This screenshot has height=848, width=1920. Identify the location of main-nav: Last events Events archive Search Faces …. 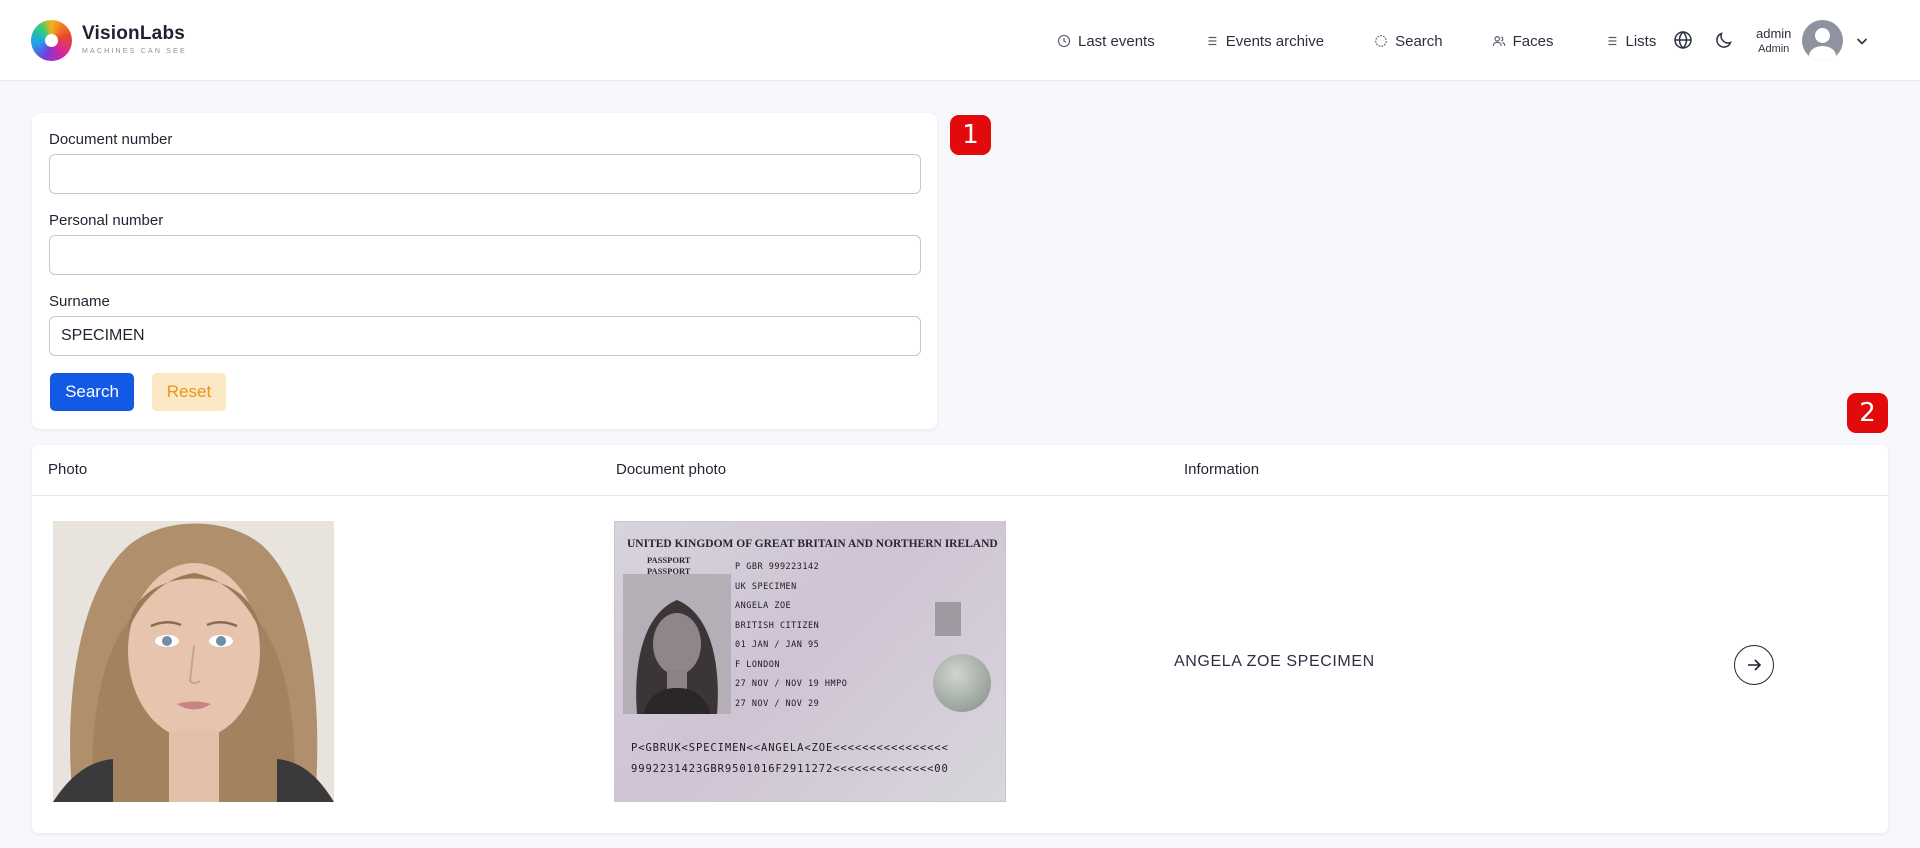
(1356, 41).